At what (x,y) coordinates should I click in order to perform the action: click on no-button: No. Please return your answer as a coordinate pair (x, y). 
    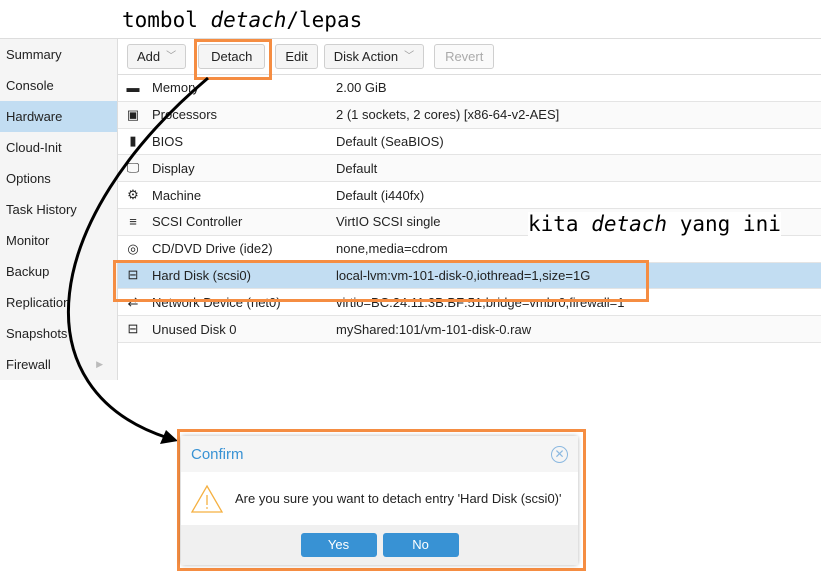
    Looking at the image, I should click on (420, 545).